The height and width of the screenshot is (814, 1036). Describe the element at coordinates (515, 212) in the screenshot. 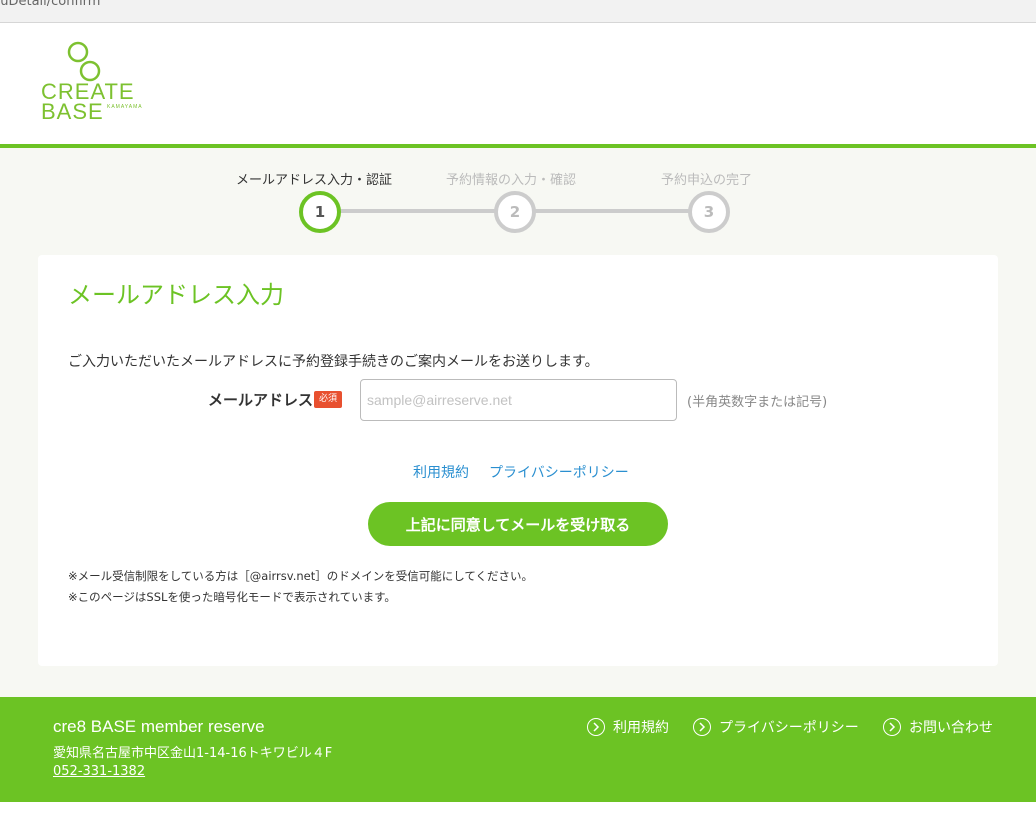

I see `step-2-circle: 2` at that location.